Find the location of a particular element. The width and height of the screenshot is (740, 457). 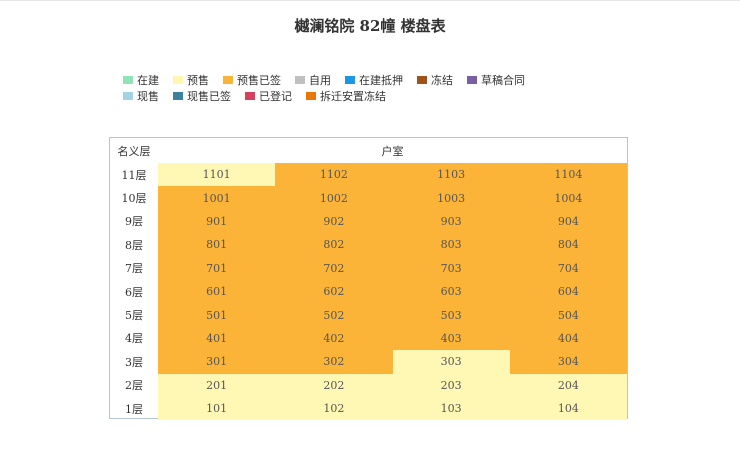

unit-cell: 901 is located at coordinates (217, 221).